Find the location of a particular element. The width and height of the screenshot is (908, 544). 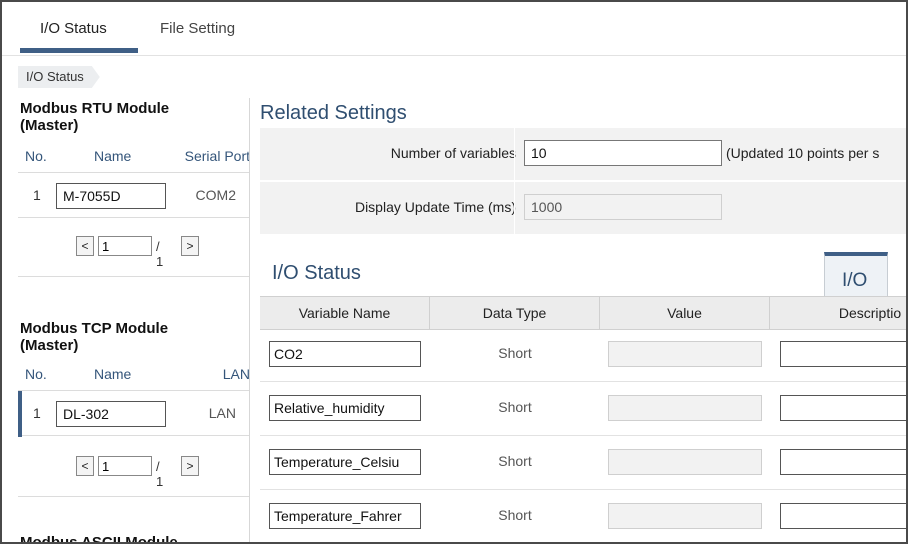

ascii-module-title-line1: Modbus ASCII Module is located at coordinates (99, 539).